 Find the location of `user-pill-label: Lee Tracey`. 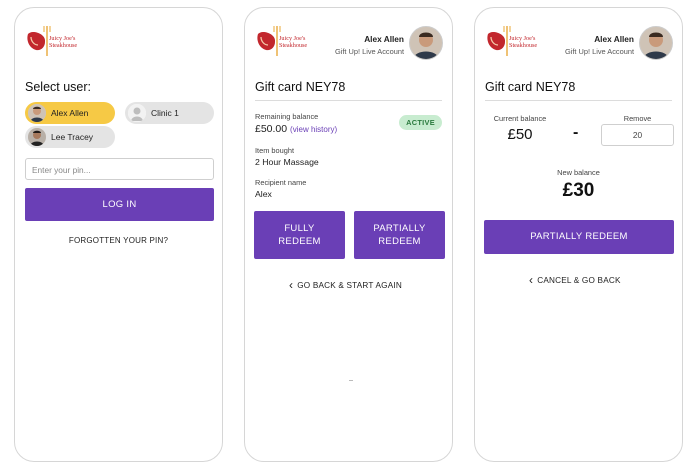

user-pill-label: Lee Tracey is located at coordinates (72, 137).